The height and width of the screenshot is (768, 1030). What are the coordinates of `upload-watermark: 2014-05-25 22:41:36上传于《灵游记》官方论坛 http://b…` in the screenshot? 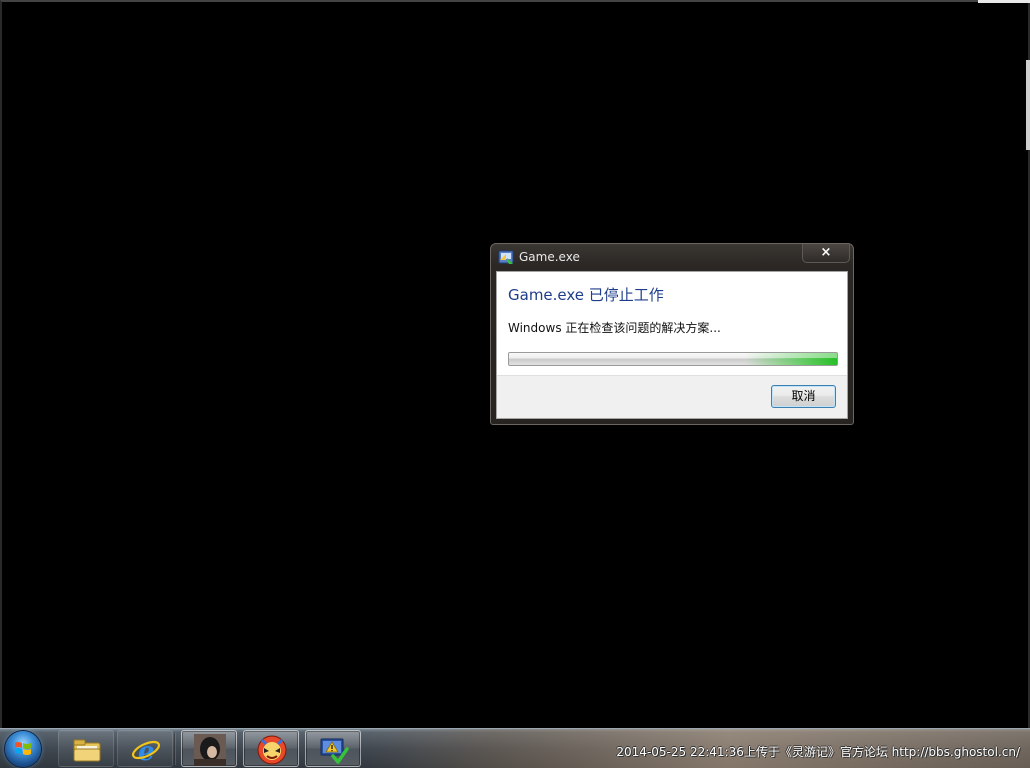 It's located at (818, 752).